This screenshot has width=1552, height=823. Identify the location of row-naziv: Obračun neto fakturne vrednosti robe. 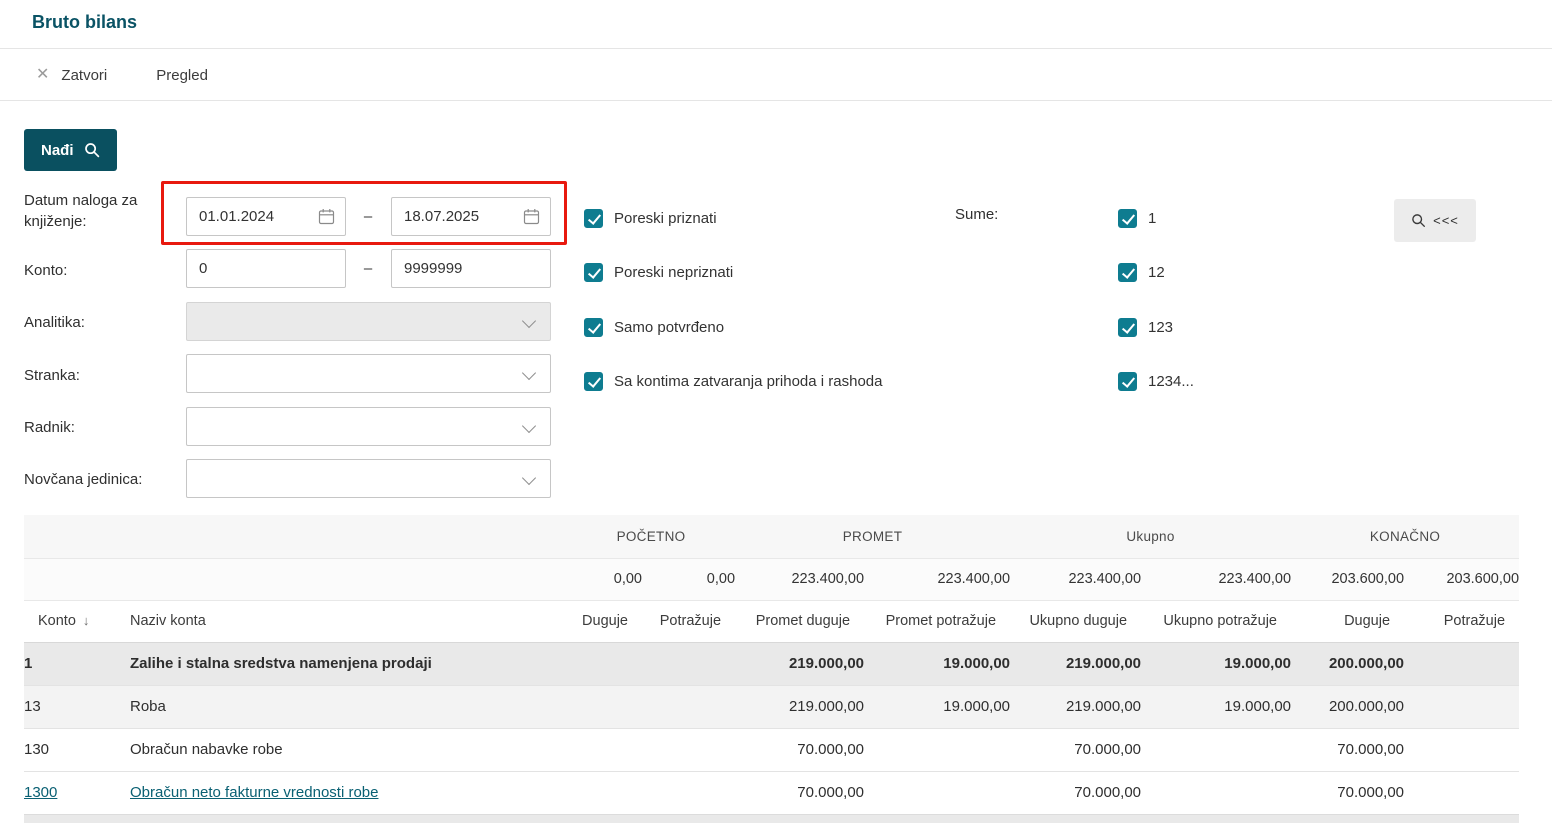
(348, 793).